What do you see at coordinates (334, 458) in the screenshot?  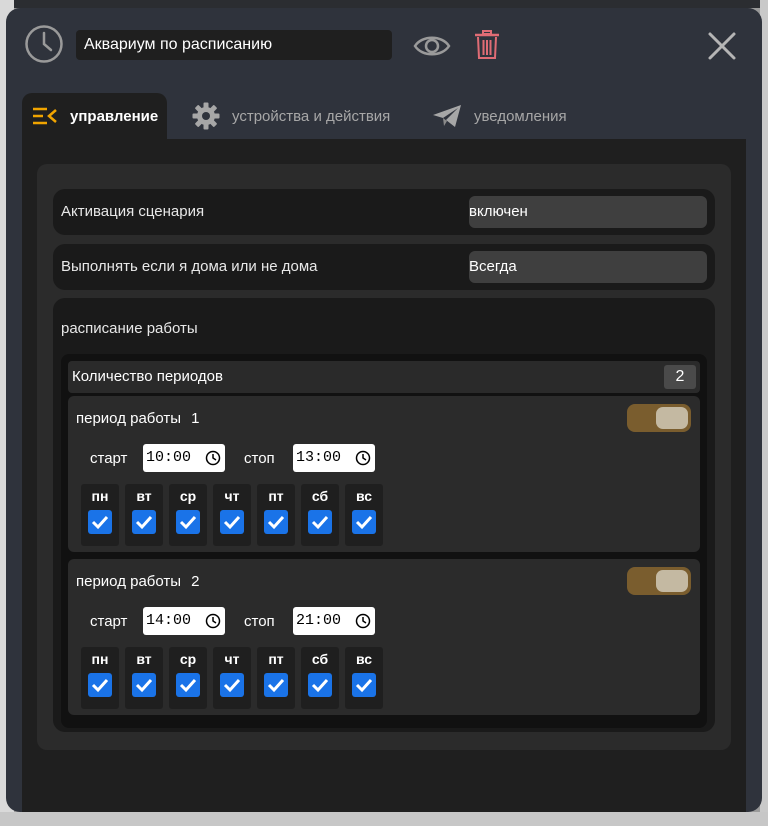 I see `stop-time-input: 13:00` at bounding box center [334, 458].